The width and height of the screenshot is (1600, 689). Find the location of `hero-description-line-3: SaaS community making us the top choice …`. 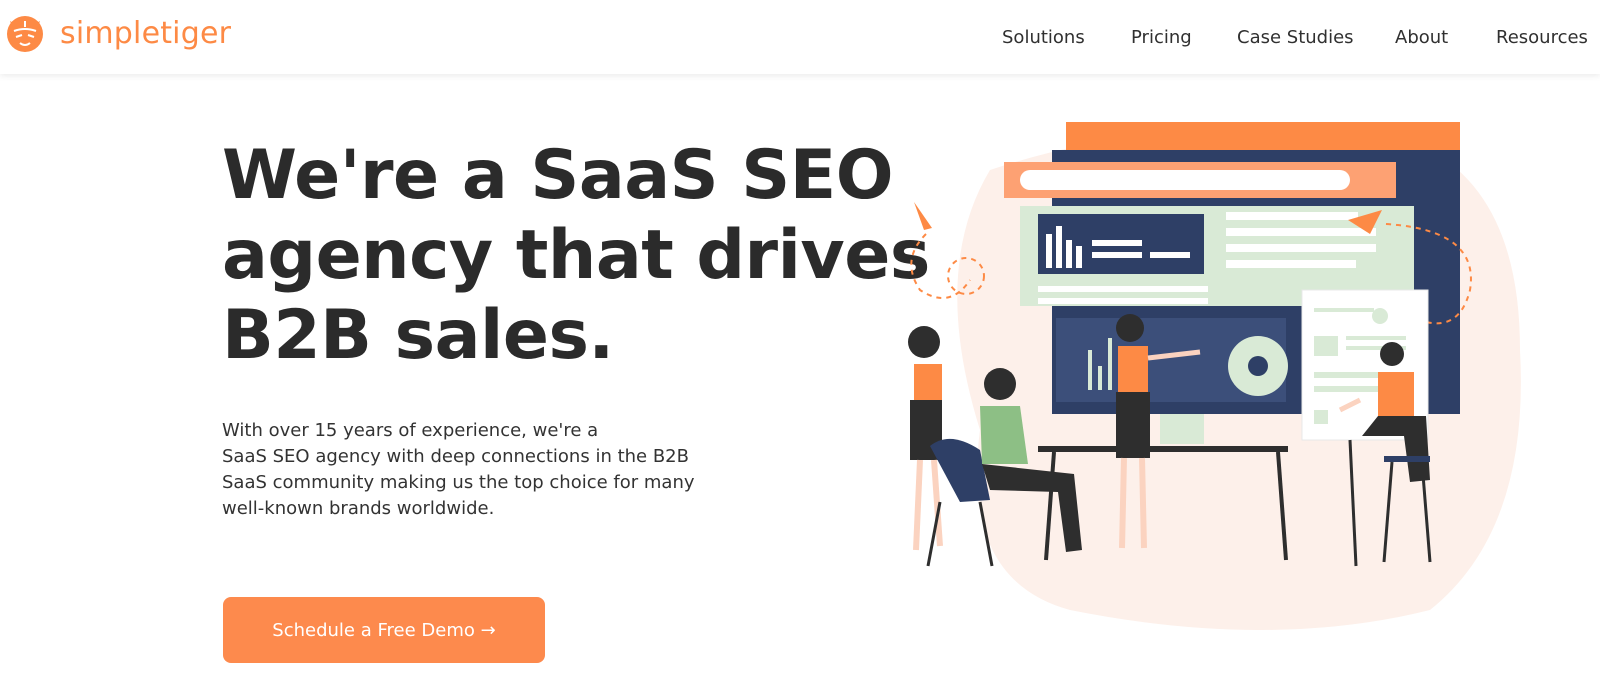

hero-description-line-3: SaaS community making us the top choice … is located at coordinates (458, 482).